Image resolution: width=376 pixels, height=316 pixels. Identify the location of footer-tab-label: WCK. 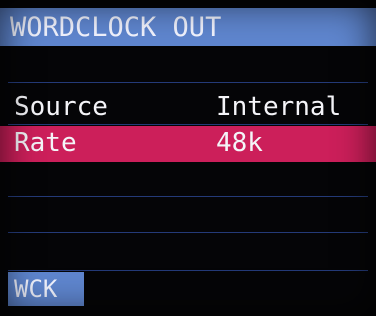
(36, 289).